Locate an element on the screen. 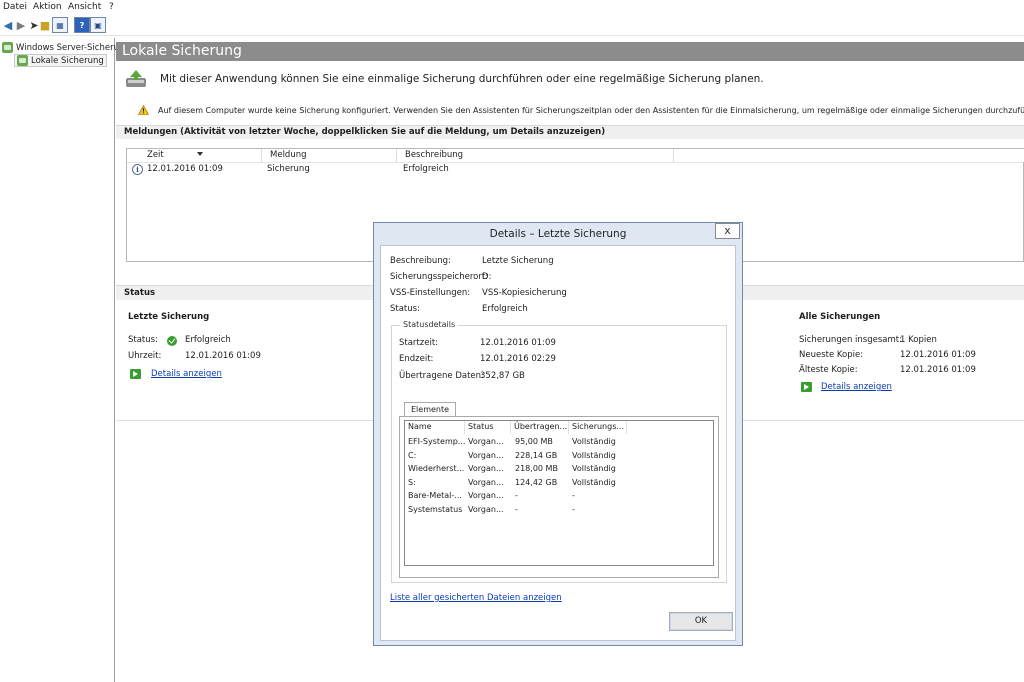 This screenshot has height=682, width=1024. tree-item-local-backup: Lokale Sicherung is located at coordinates (60, 60).